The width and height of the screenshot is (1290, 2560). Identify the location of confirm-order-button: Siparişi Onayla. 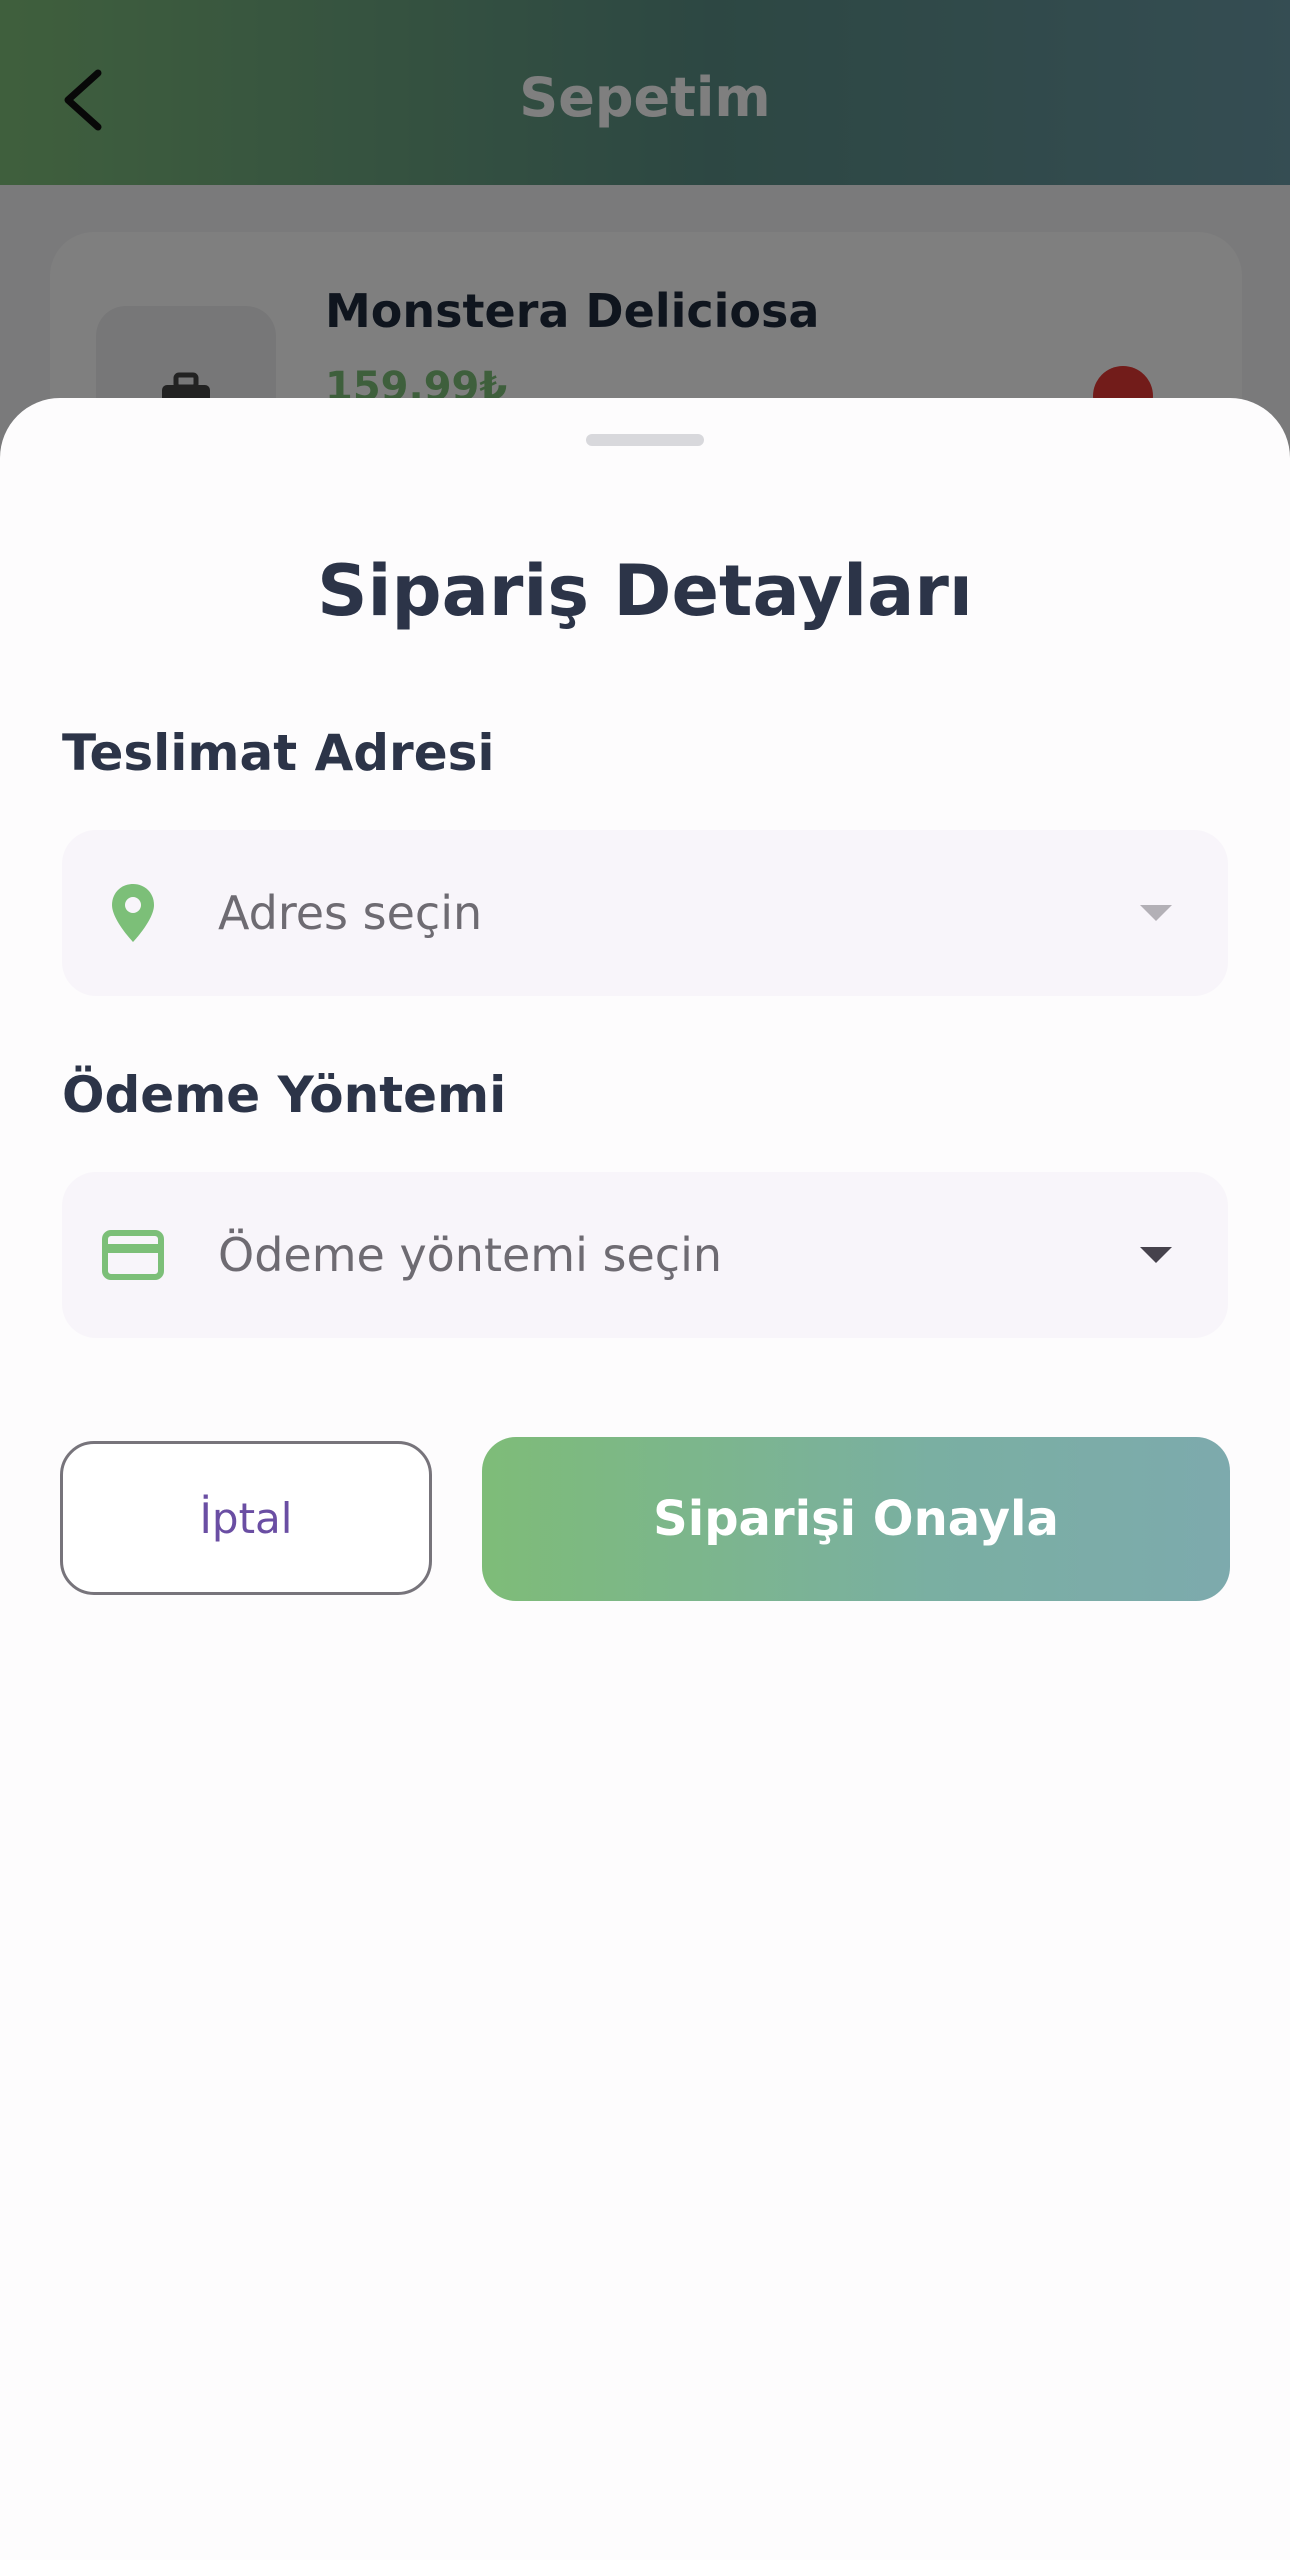
(856, 1519).